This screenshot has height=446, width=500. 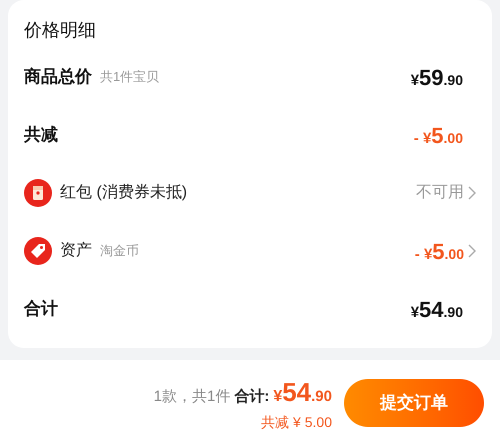 What do you see at coordinates (302, 392) in the screenshot?
I see `total-price: ¥54.90` at bounding box center [302, 392].